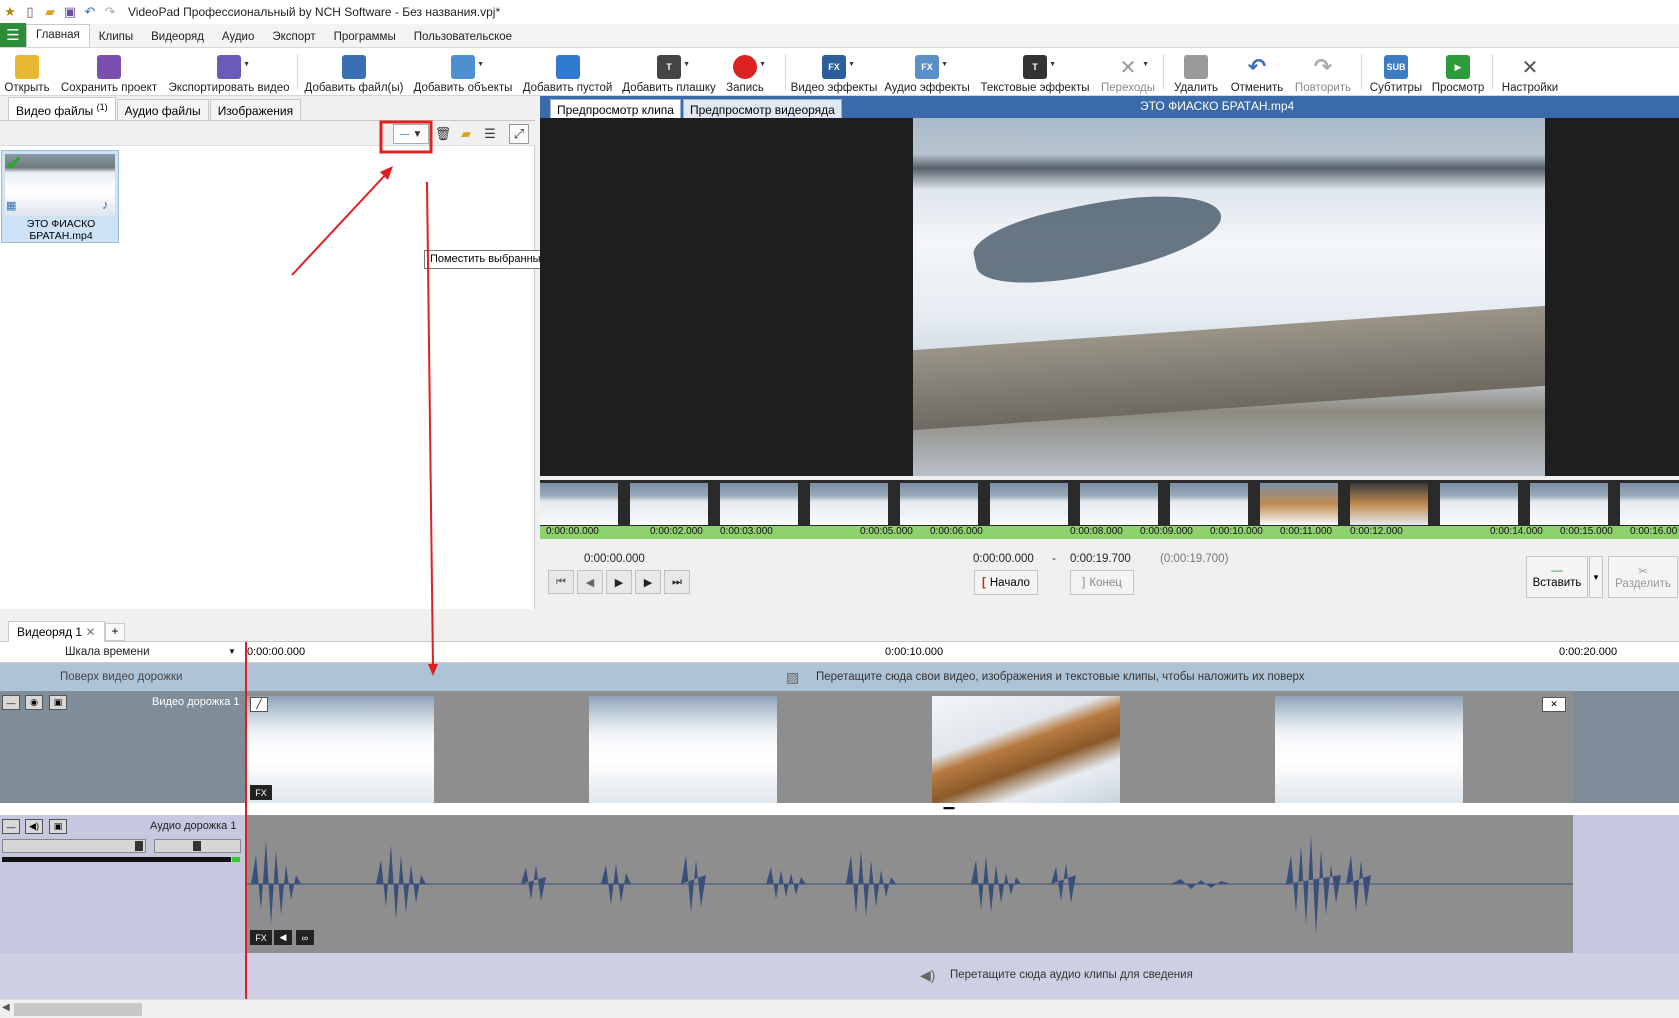  What do you see at coordinates (34, 826) in the screenshot?
I see `mute-track-button: ◀)` at bounding box center [34, 826].